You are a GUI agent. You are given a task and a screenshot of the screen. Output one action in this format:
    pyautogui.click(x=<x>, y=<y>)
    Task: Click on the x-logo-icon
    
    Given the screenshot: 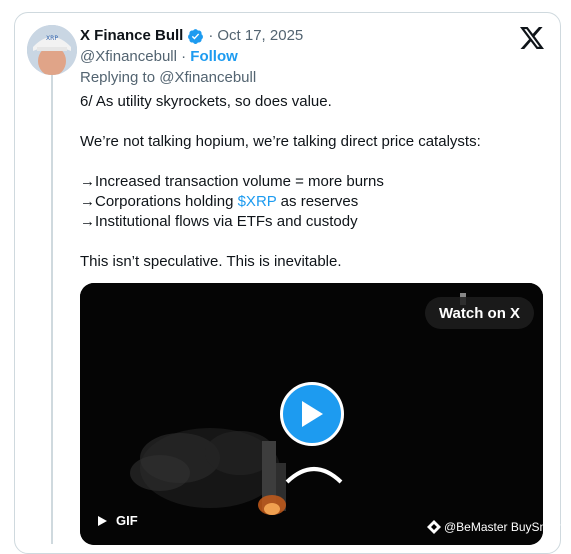 What is the action you would take?
    pyautogui.click(x=532, y=38)
    